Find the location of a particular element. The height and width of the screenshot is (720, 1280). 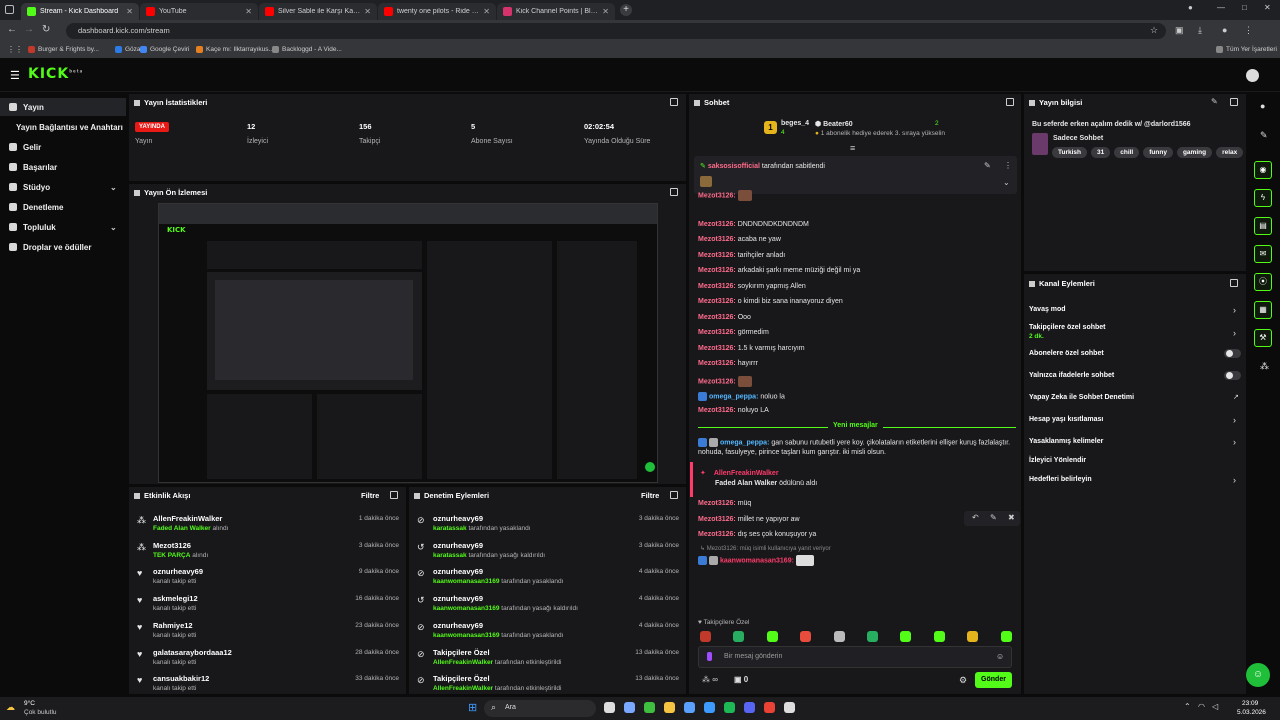

bookmark-item: Gözat is located at coordinates (128, 49).